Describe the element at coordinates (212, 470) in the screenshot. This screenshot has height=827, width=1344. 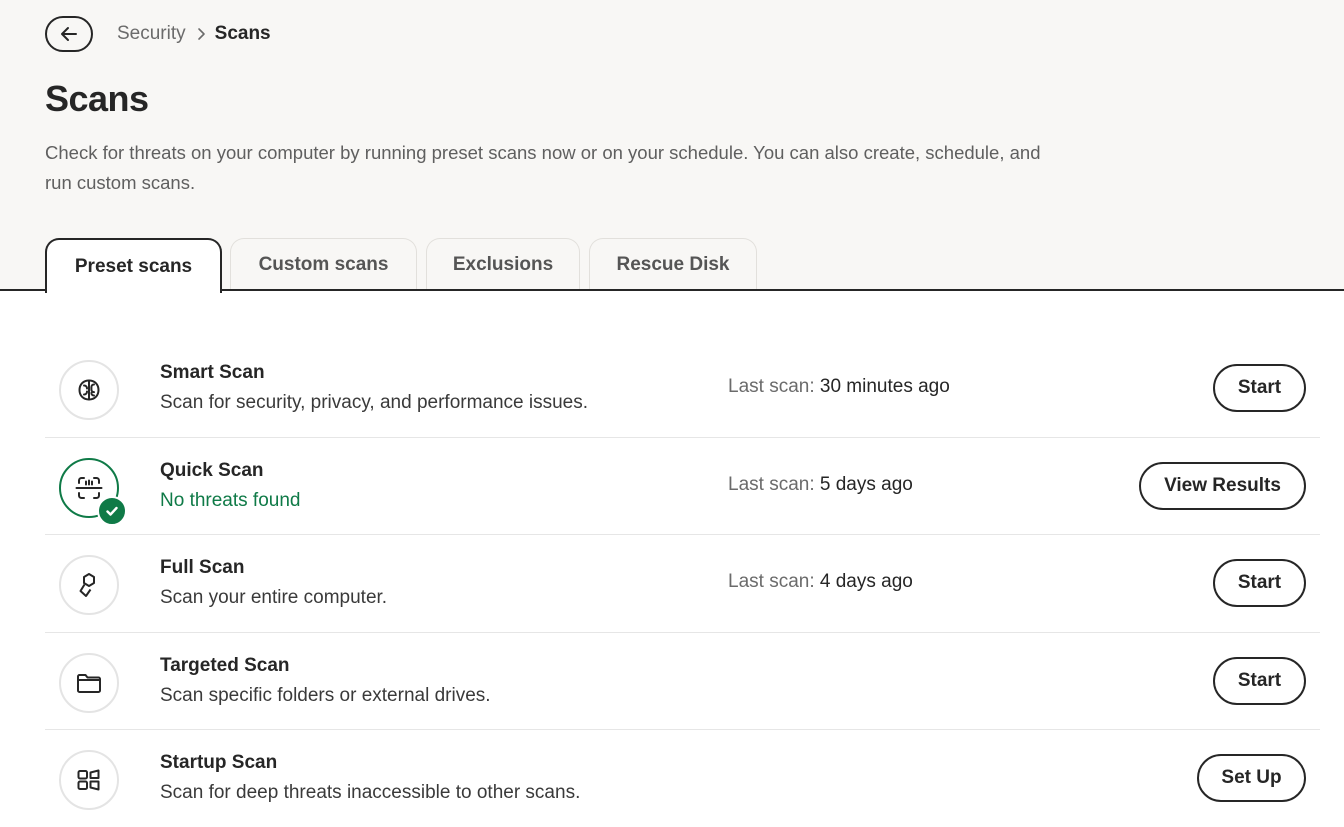
I see `scan-name: Quick Scan` at that location.